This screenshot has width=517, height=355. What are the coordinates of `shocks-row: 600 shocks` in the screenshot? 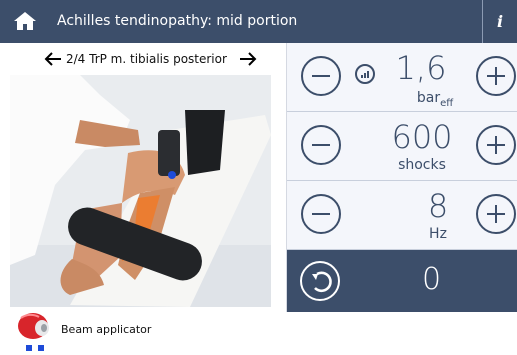 It's located at (402, 146).